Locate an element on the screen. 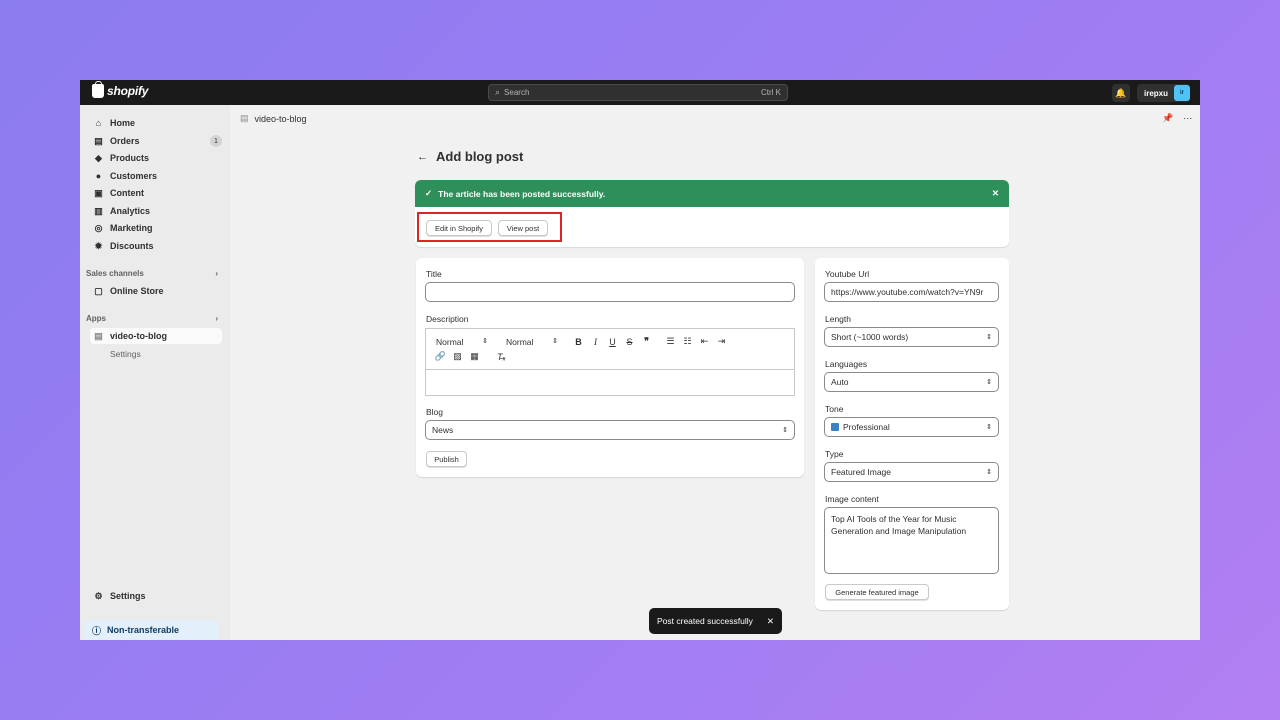  search-input: ⌕ Search Ctrl K is located at coordinates (638, 92).